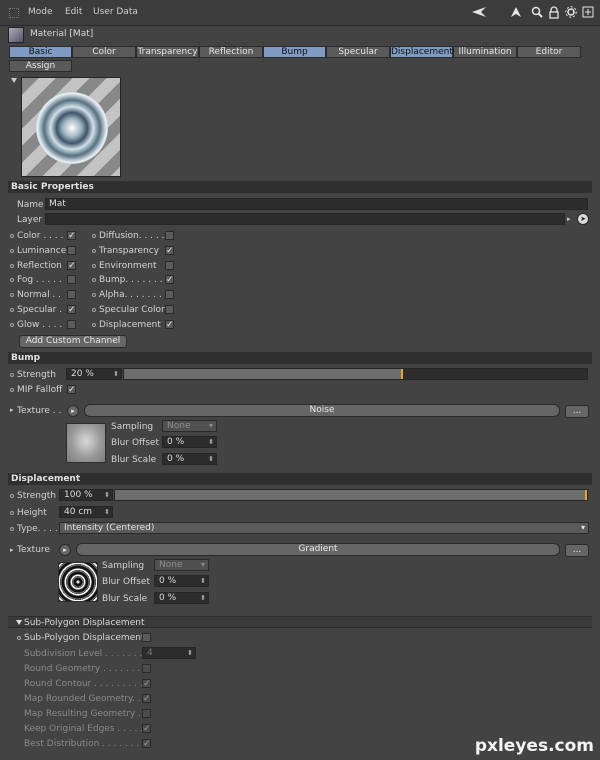  Describe the element at coordinates (231, 52) in the screenshot. I see `tab-reflection: Reflection` at that location.